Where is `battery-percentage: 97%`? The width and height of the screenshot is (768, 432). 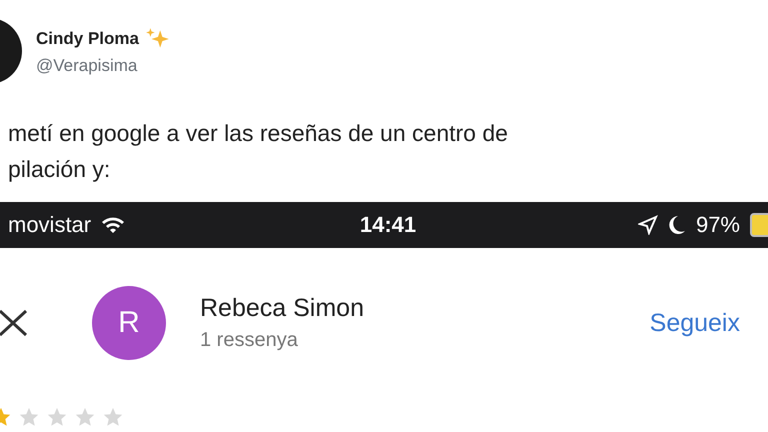 battery-percentage: 97% is located at coordinates (718, 225).